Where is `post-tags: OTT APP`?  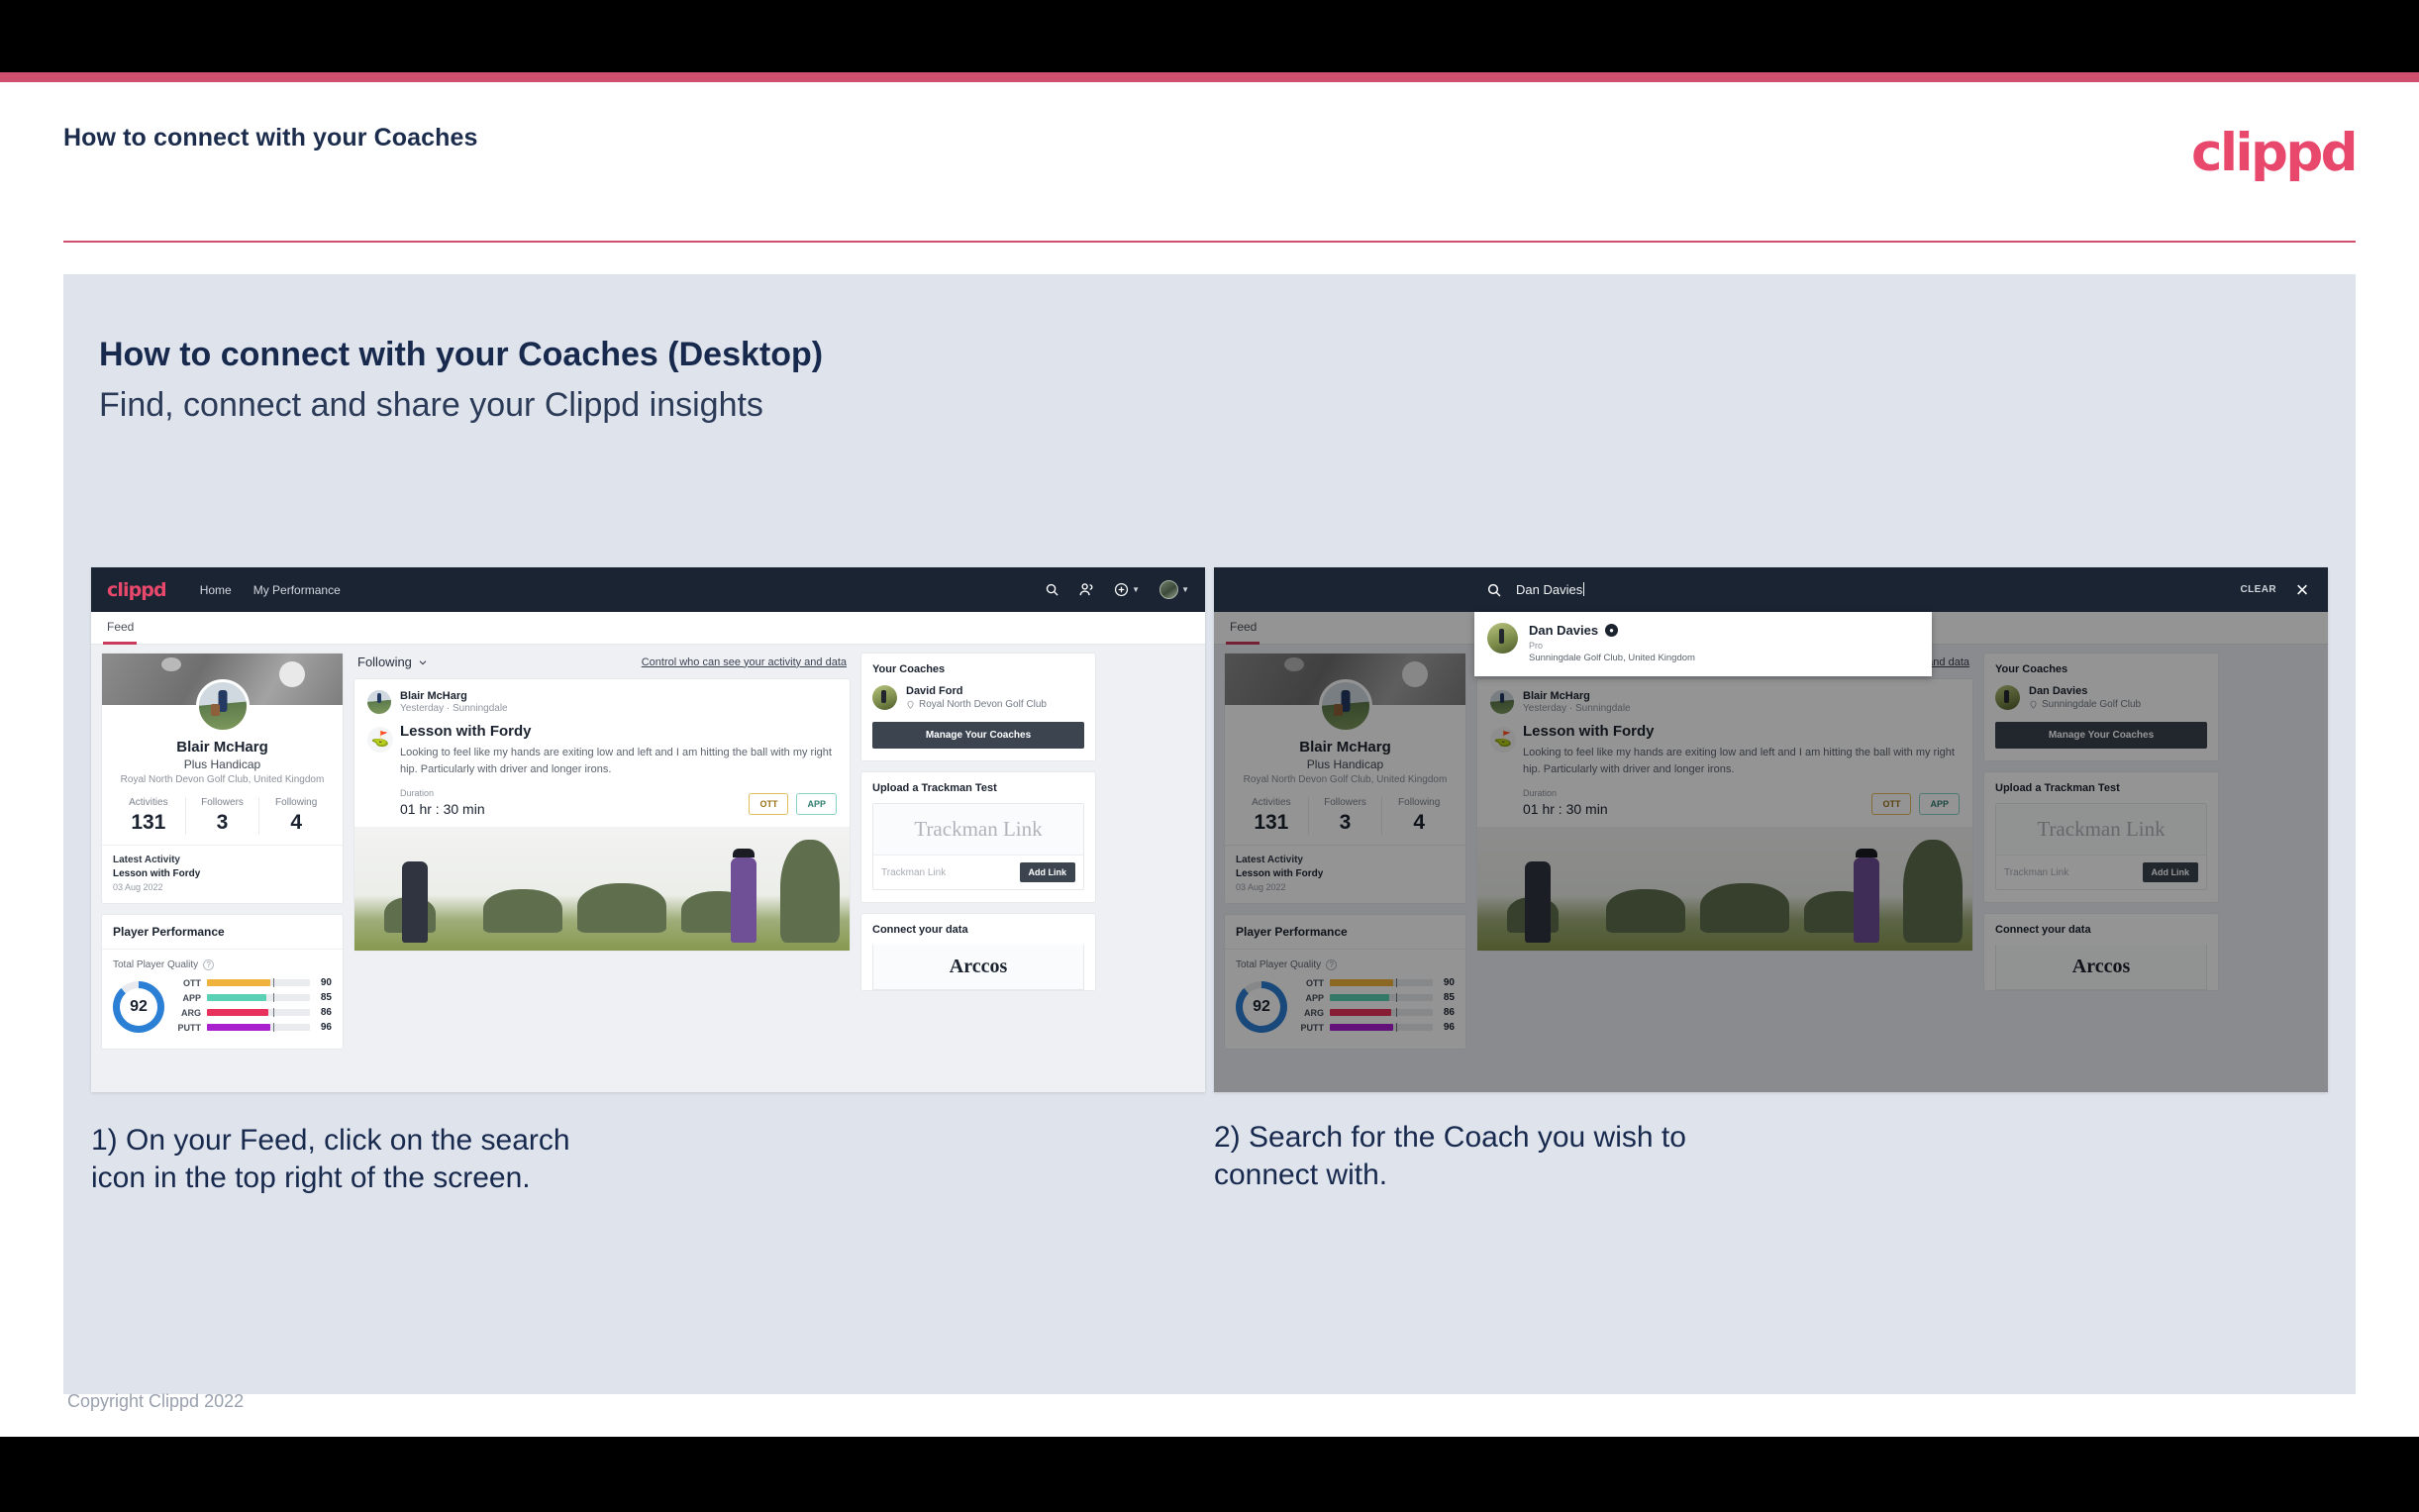
post-tags: OTT APP is located at coordinates (793, 805).